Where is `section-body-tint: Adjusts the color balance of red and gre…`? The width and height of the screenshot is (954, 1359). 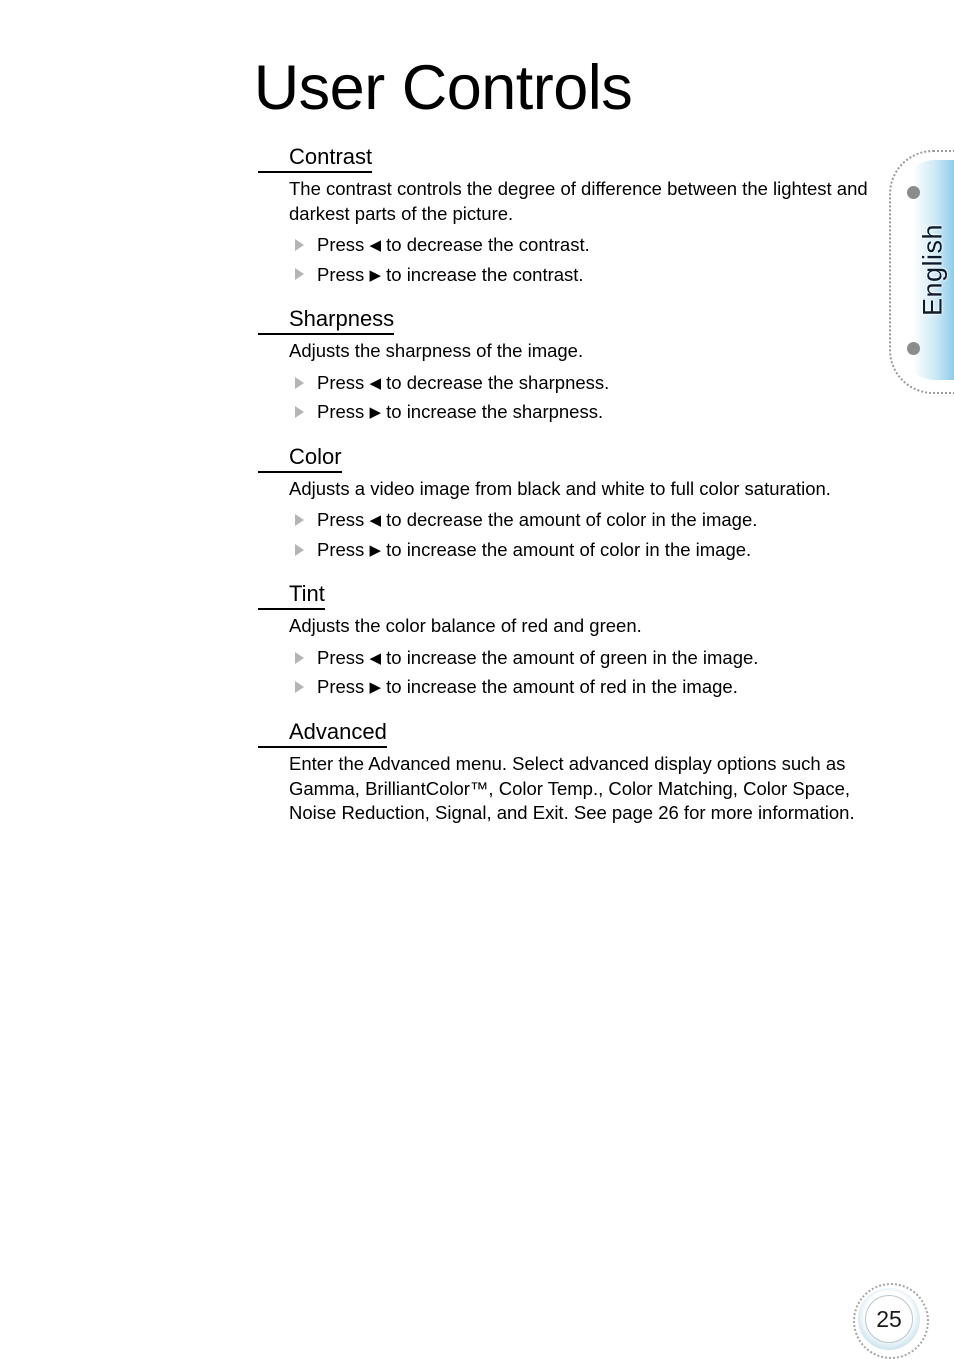
section-body-tint: Adjusts the color balance of red and gre… is located at coordinates (465, 626).